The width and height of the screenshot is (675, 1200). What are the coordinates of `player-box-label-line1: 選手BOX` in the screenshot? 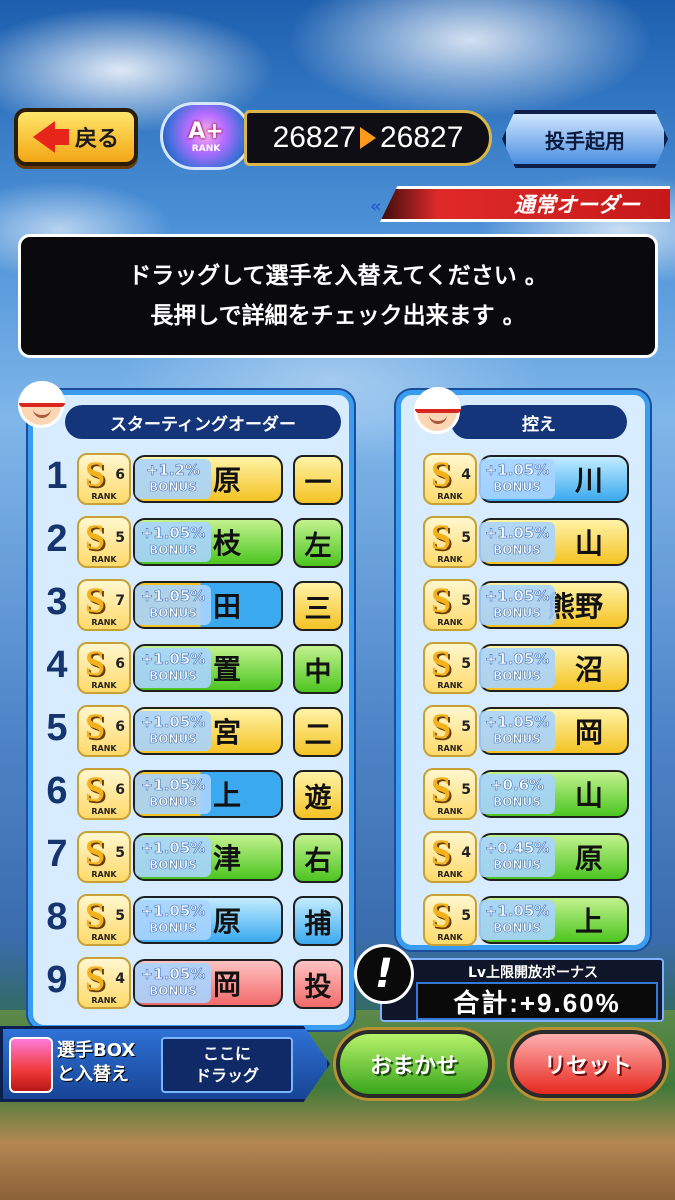 It's located at (96, 1050).